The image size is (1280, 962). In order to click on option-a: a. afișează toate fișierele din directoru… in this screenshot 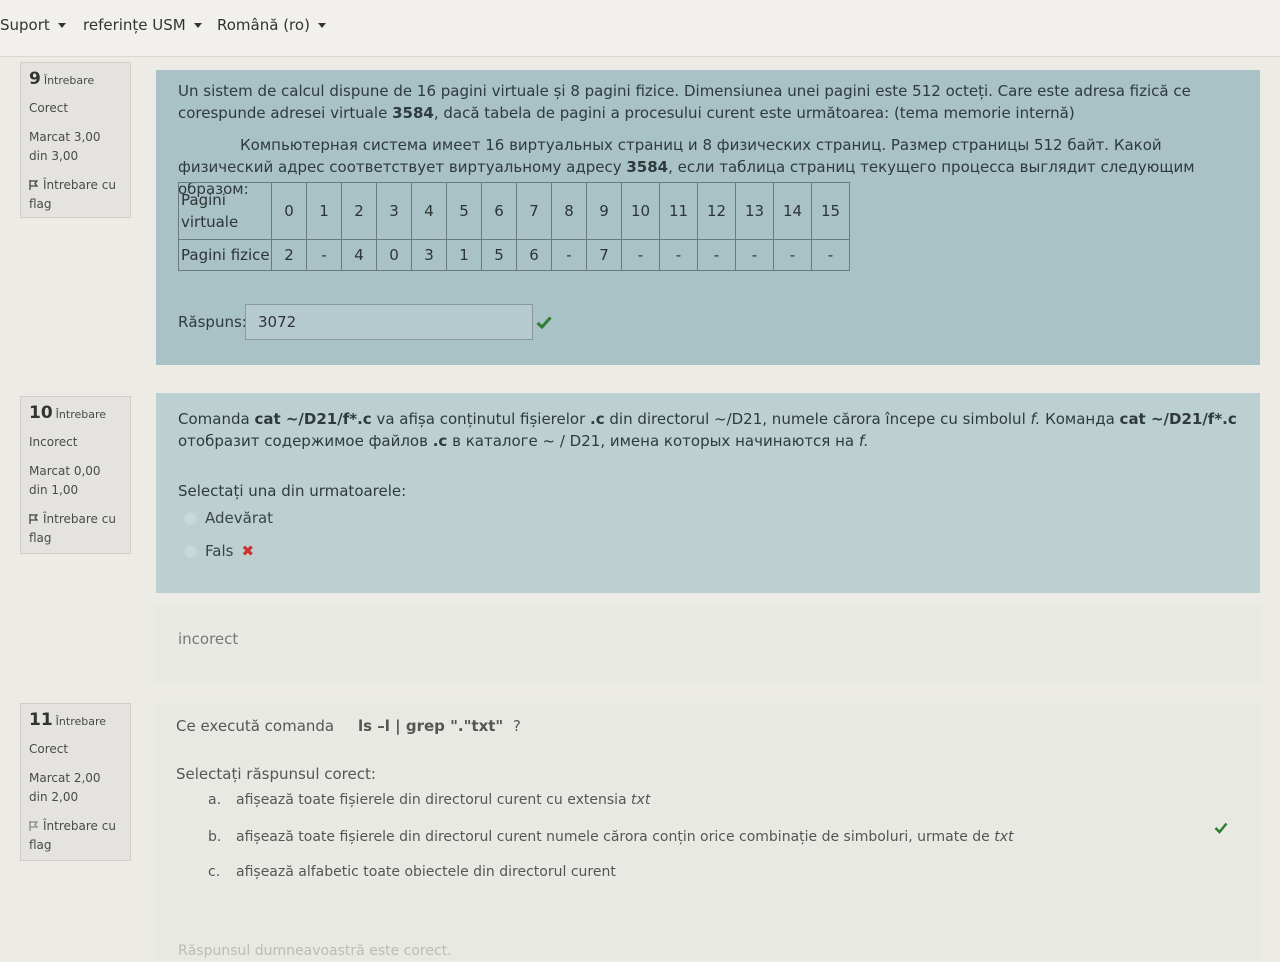, I will do `click(429, 800)`.